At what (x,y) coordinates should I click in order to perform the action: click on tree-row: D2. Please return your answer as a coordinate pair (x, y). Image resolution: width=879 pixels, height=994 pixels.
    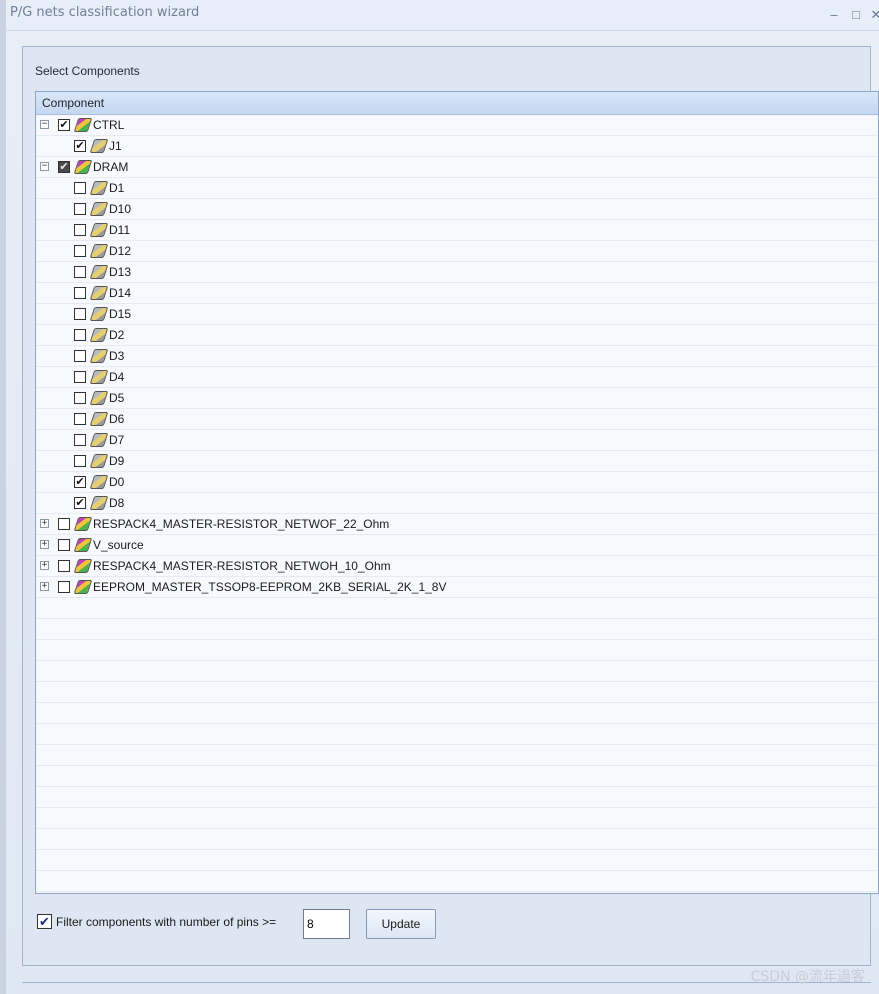
    Looking at the image, I should click on (457, 335).